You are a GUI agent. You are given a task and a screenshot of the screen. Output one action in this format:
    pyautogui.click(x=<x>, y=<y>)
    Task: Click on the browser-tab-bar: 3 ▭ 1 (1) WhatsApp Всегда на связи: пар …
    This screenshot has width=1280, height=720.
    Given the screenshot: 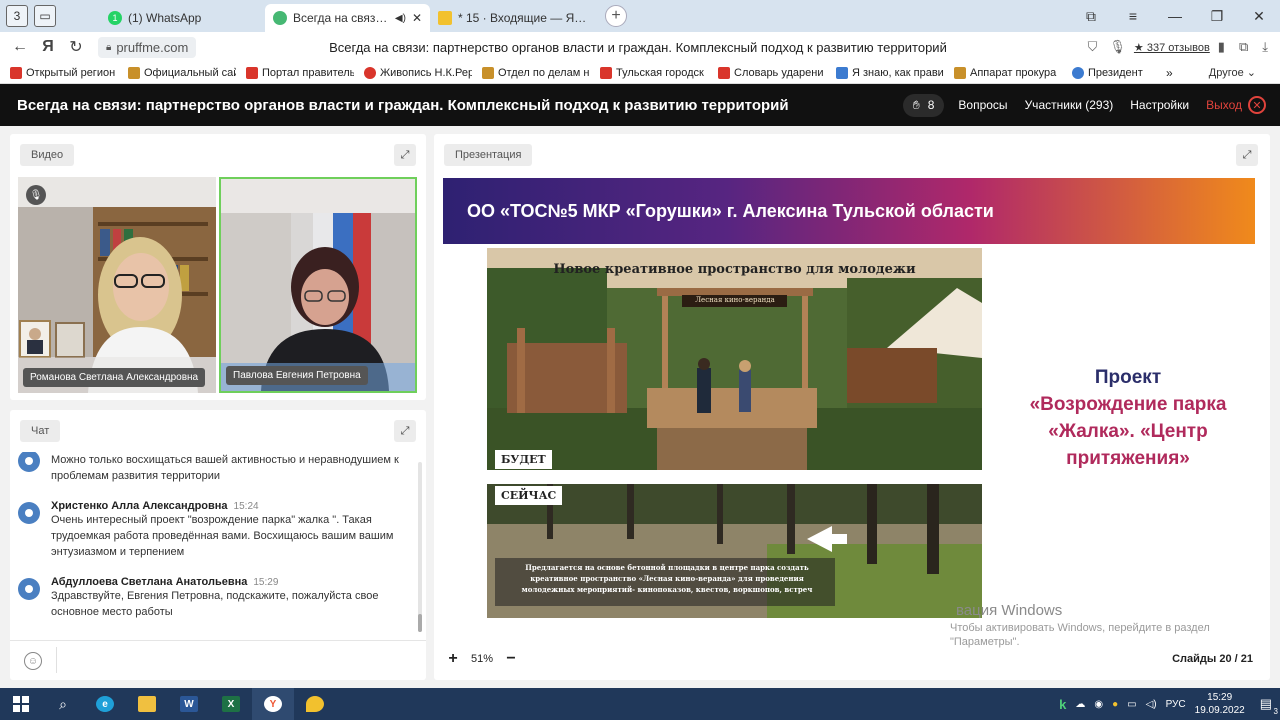 What is the action you would take?
    pyautogui.click(x=640, y=16)
    